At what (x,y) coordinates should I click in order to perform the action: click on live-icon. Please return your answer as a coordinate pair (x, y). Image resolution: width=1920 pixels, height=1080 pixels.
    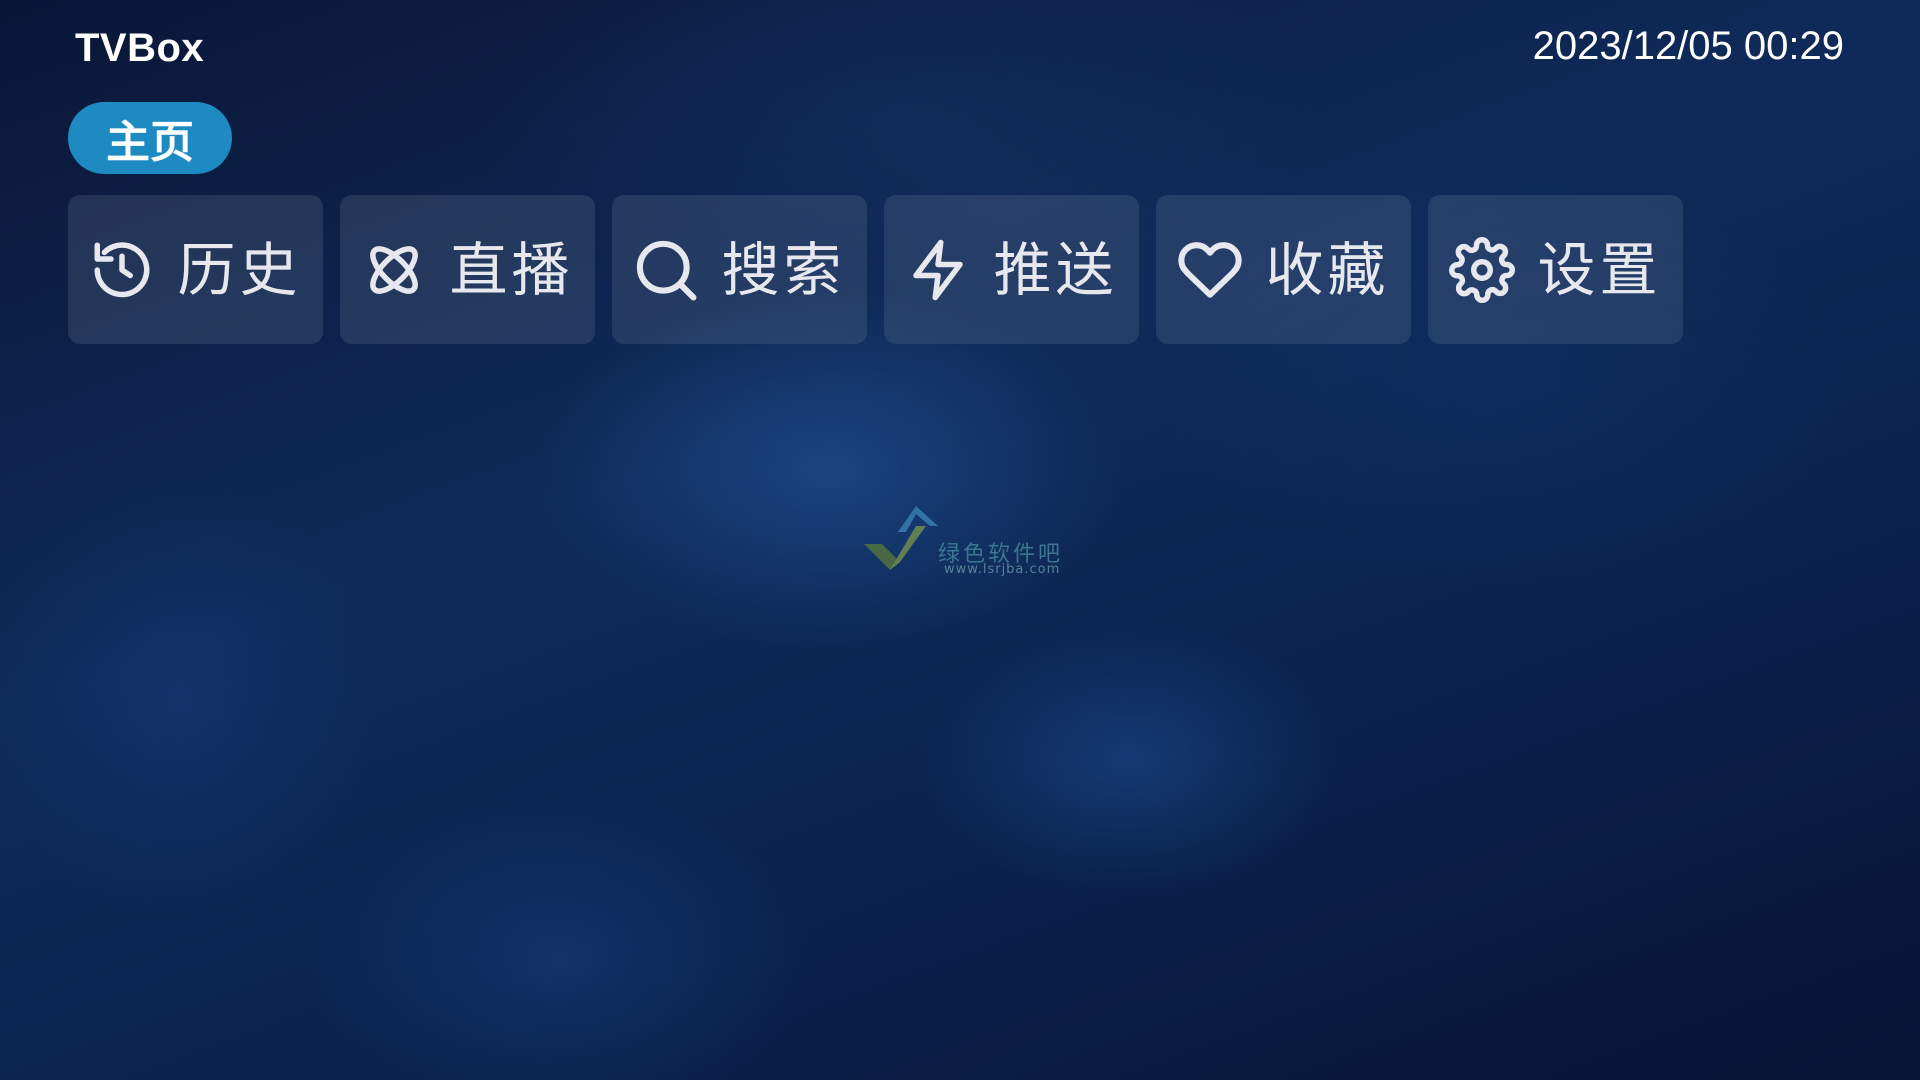
    Looking at the image, I should click on (394, 270).